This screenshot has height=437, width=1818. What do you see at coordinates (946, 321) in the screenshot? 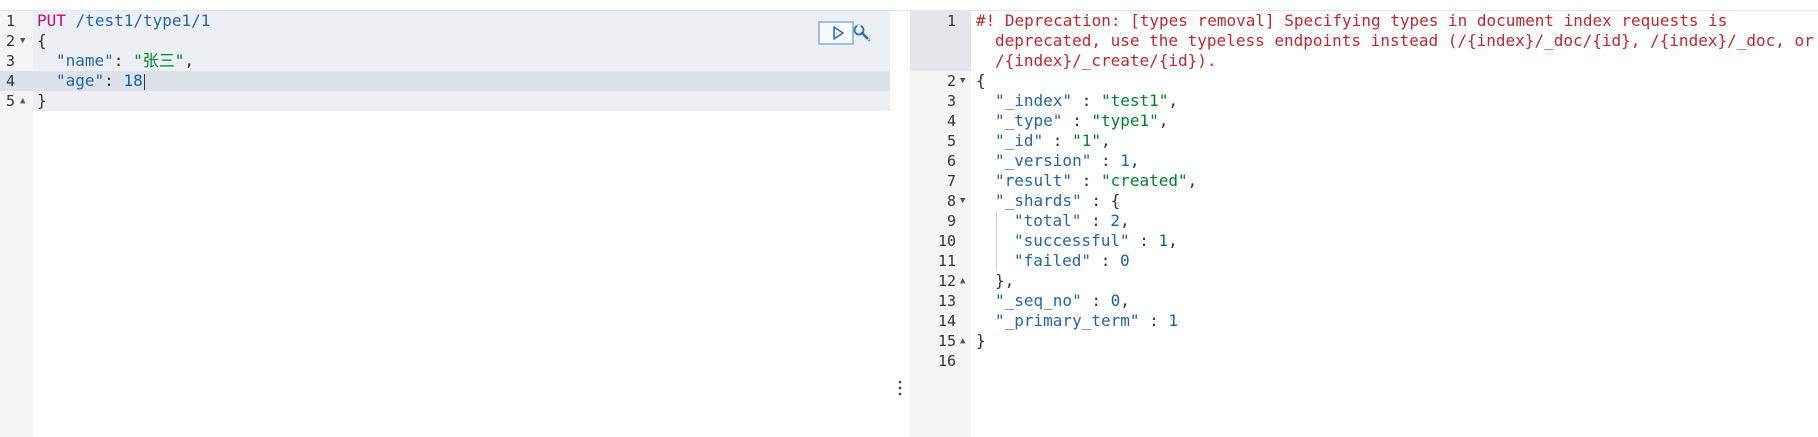
I see `line-number: 14` at bounding box center [946, 321].